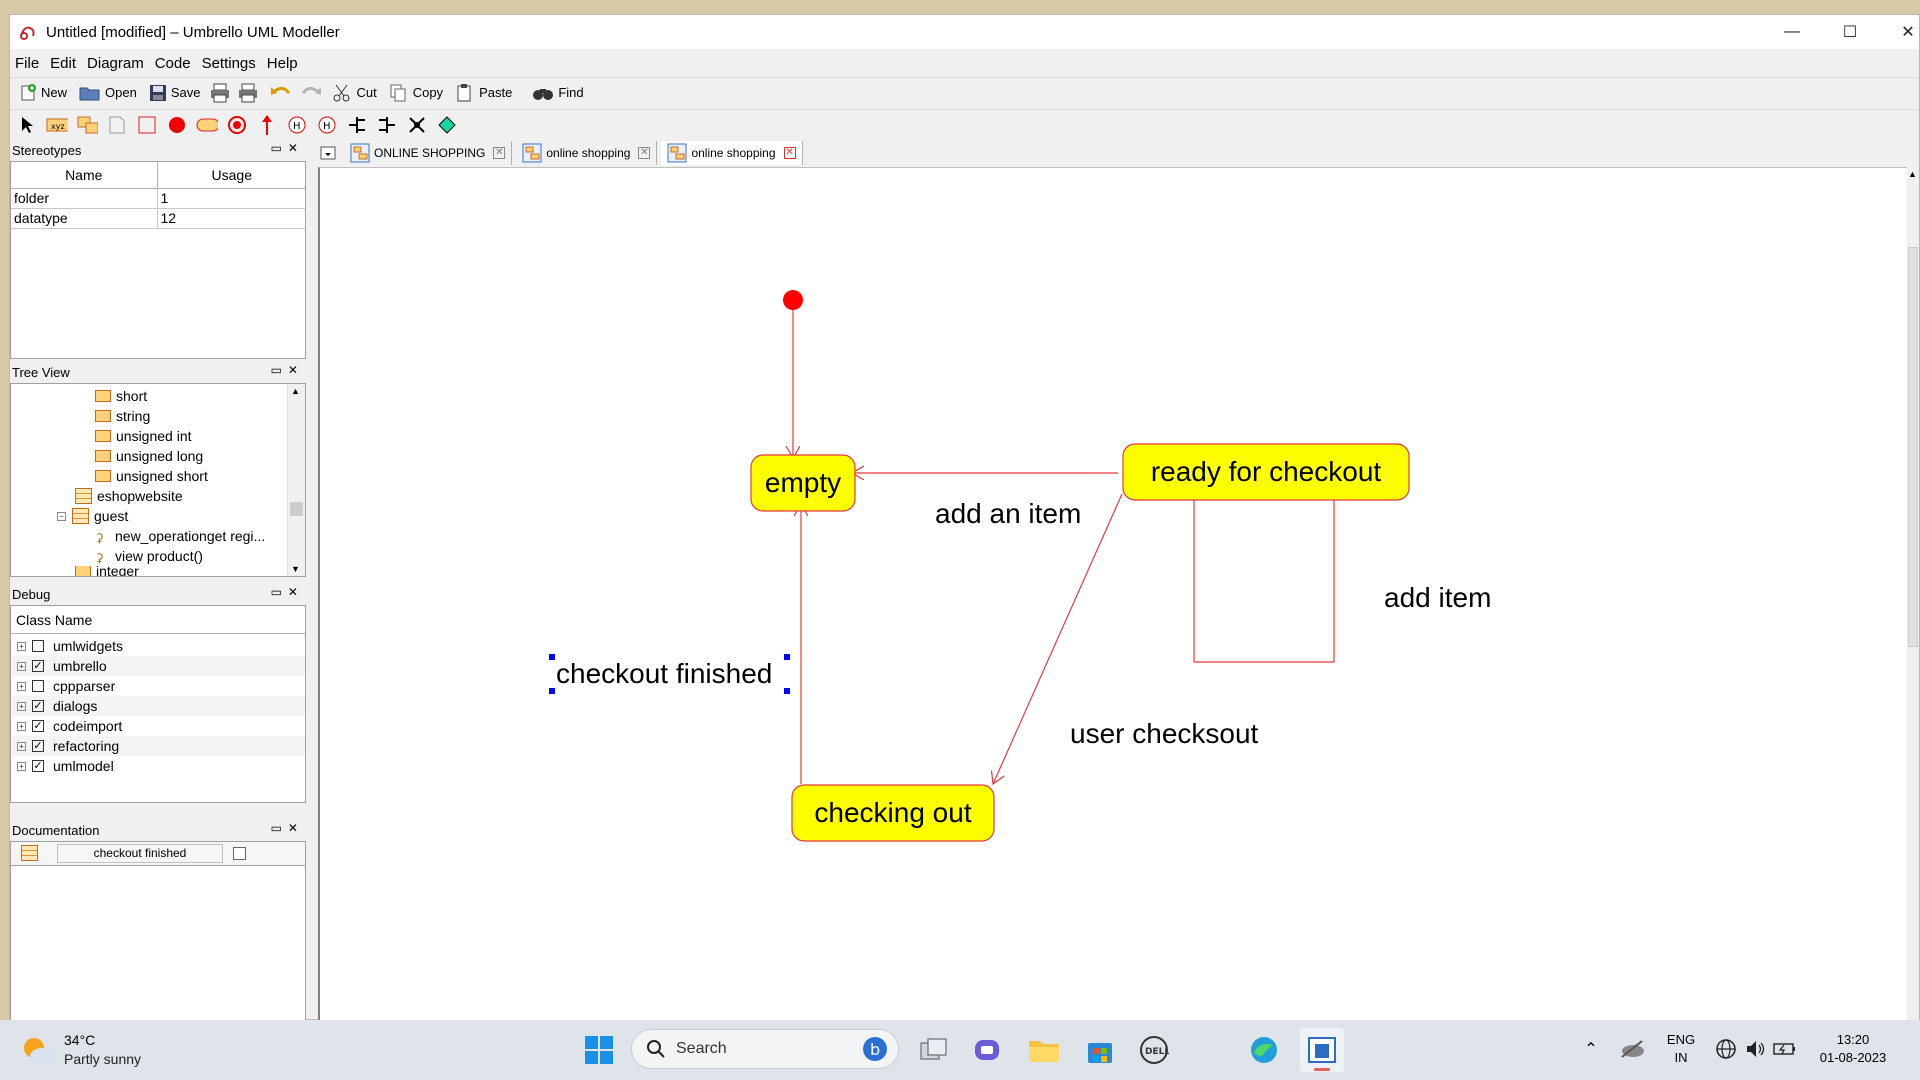  What do you see at coordinates (416, 93) in the screenshot?
I see `copy-button: Copy` at bounding box center [416, 93].